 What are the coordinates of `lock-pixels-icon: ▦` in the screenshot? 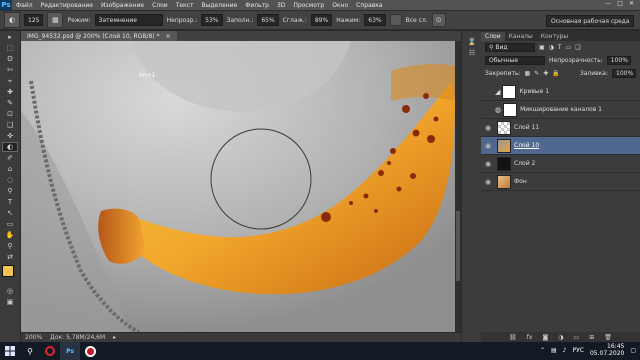 It's located at (528, 73).